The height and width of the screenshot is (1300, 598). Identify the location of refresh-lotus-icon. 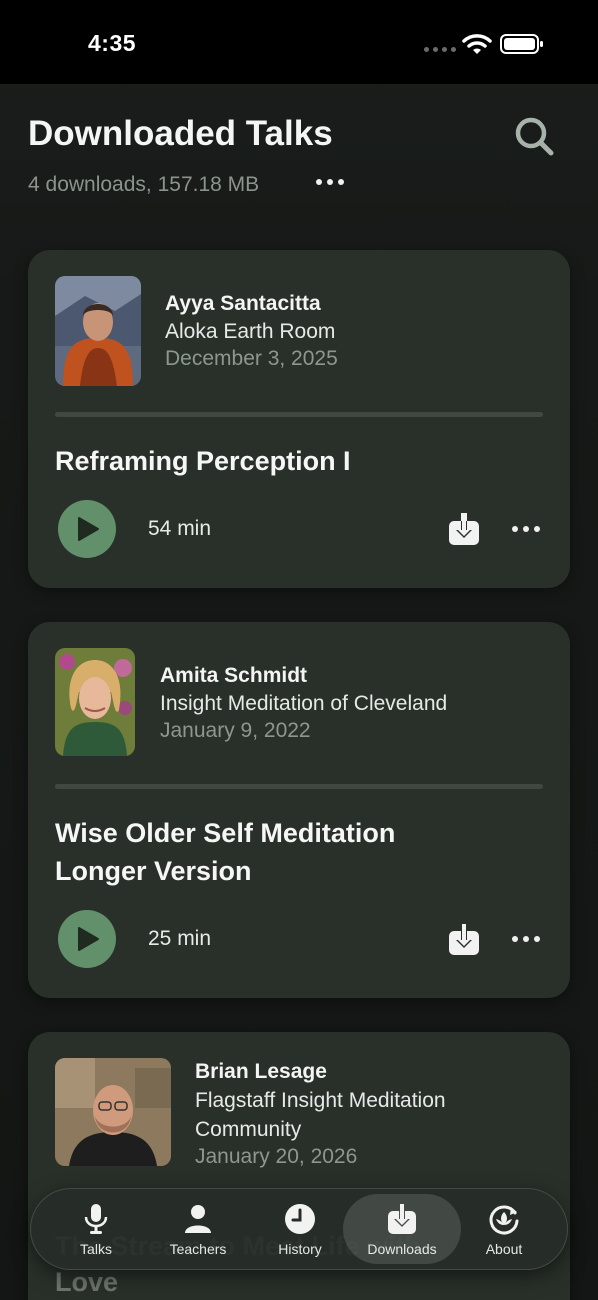
(504, 1220).